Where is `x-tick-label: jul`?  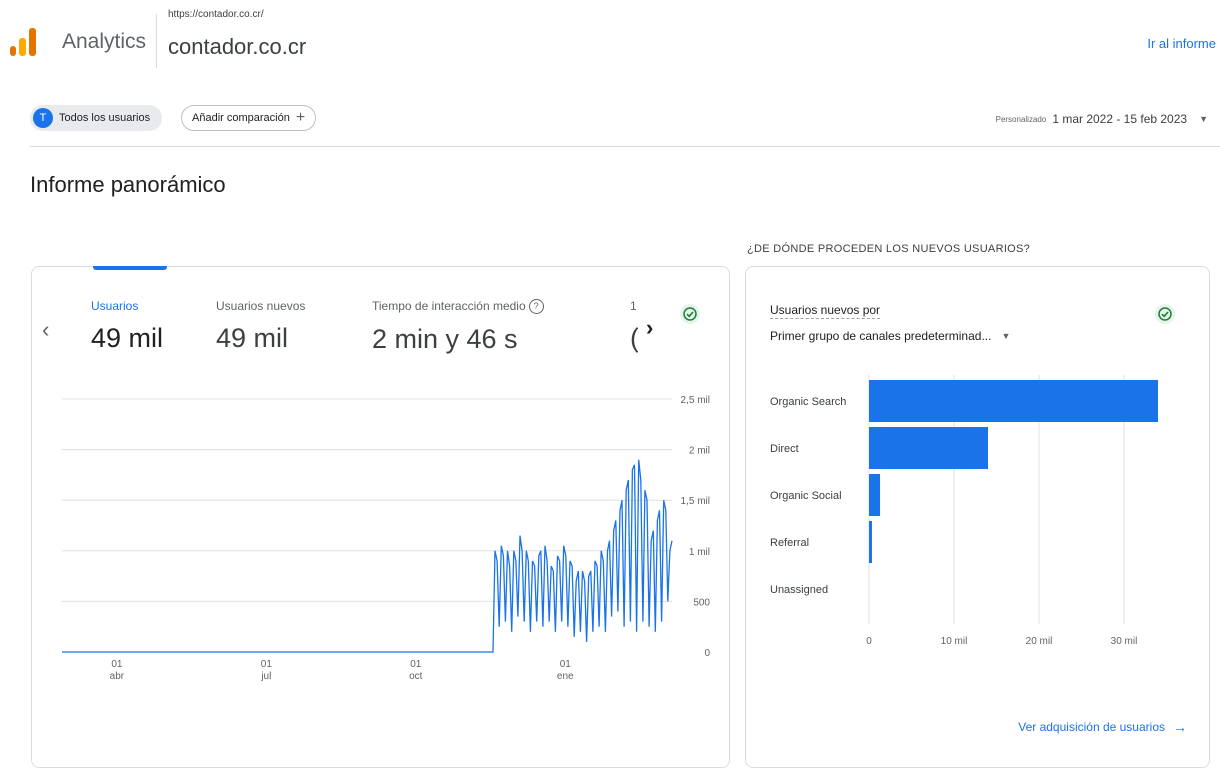 x-tick-label: jul is located at coordinates (265, 676).